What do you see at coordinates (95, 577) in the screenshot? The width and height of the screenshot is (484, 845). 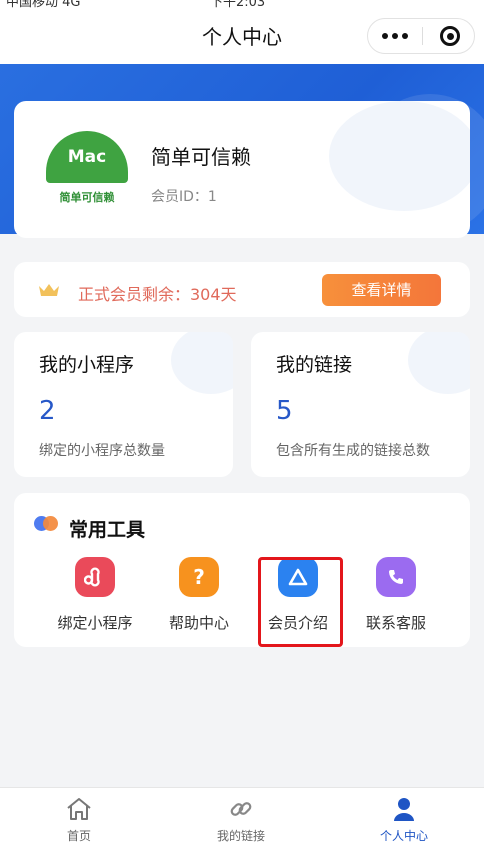 I see `mini-program-icon` at bounding box center [95, 577].